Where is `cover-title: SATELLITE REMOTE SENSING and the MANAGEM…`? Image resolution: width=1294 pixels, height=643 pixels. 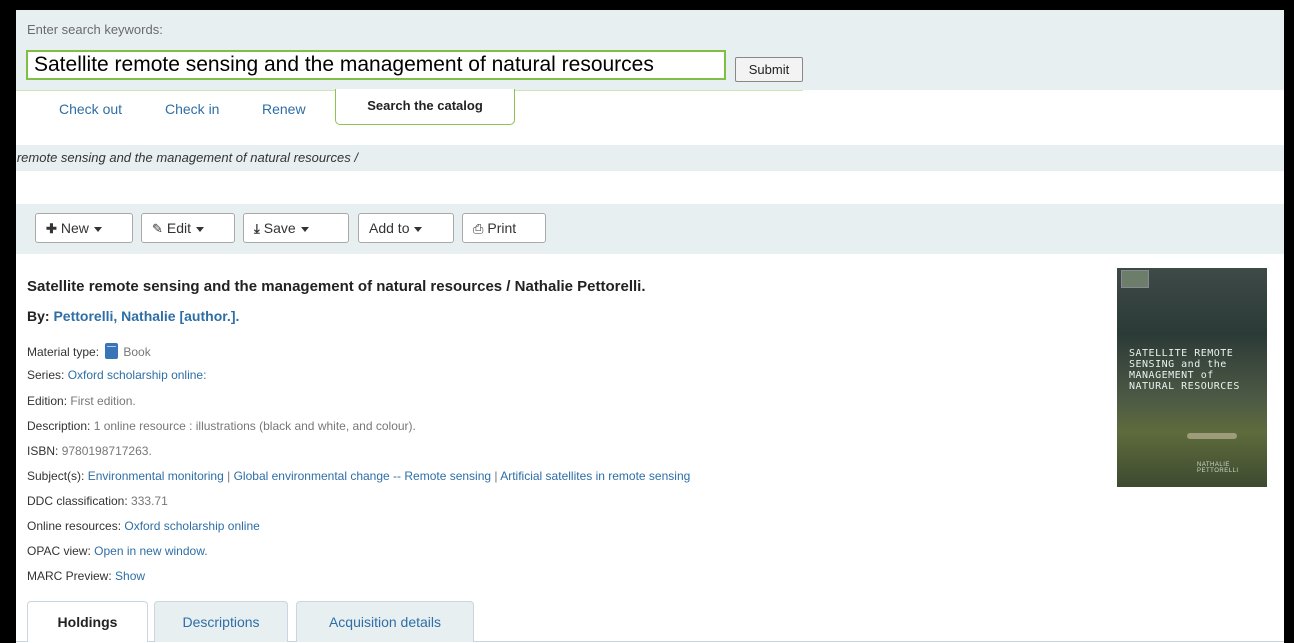
cover-title: SATELLITE REMOTE SENSING and the MANAGEM… is located at coordinates (1184, 370).